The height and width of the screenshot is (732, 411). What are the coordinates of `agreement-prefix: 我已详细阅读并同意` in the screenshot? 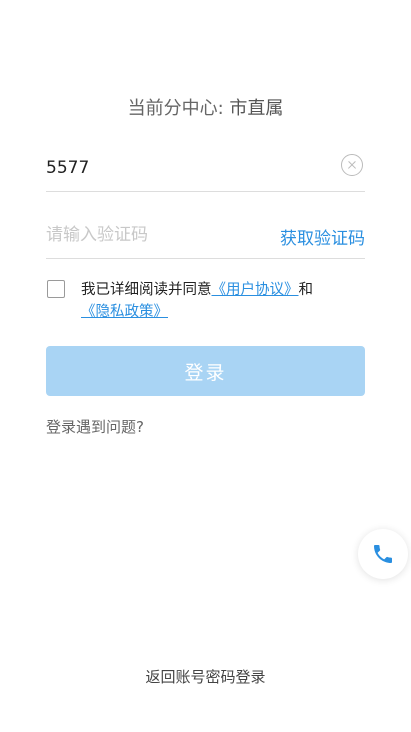 It's located at (146, 290).